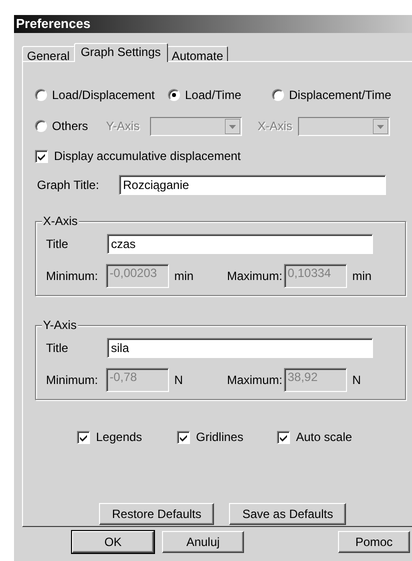  What do you see at coordinates (123, 126) in the screenshot?
I see `axis-label: Y-Axis` at bounding box center [123, 126].